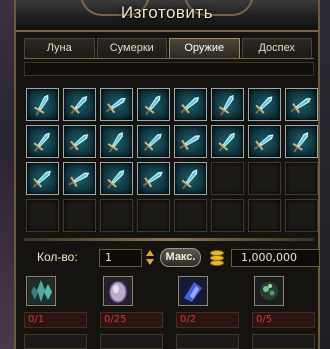 Image resolution: width=330 pixels, height=349 pixels. I want to click on tab-twilight: Сумерки, so click(131, 48).